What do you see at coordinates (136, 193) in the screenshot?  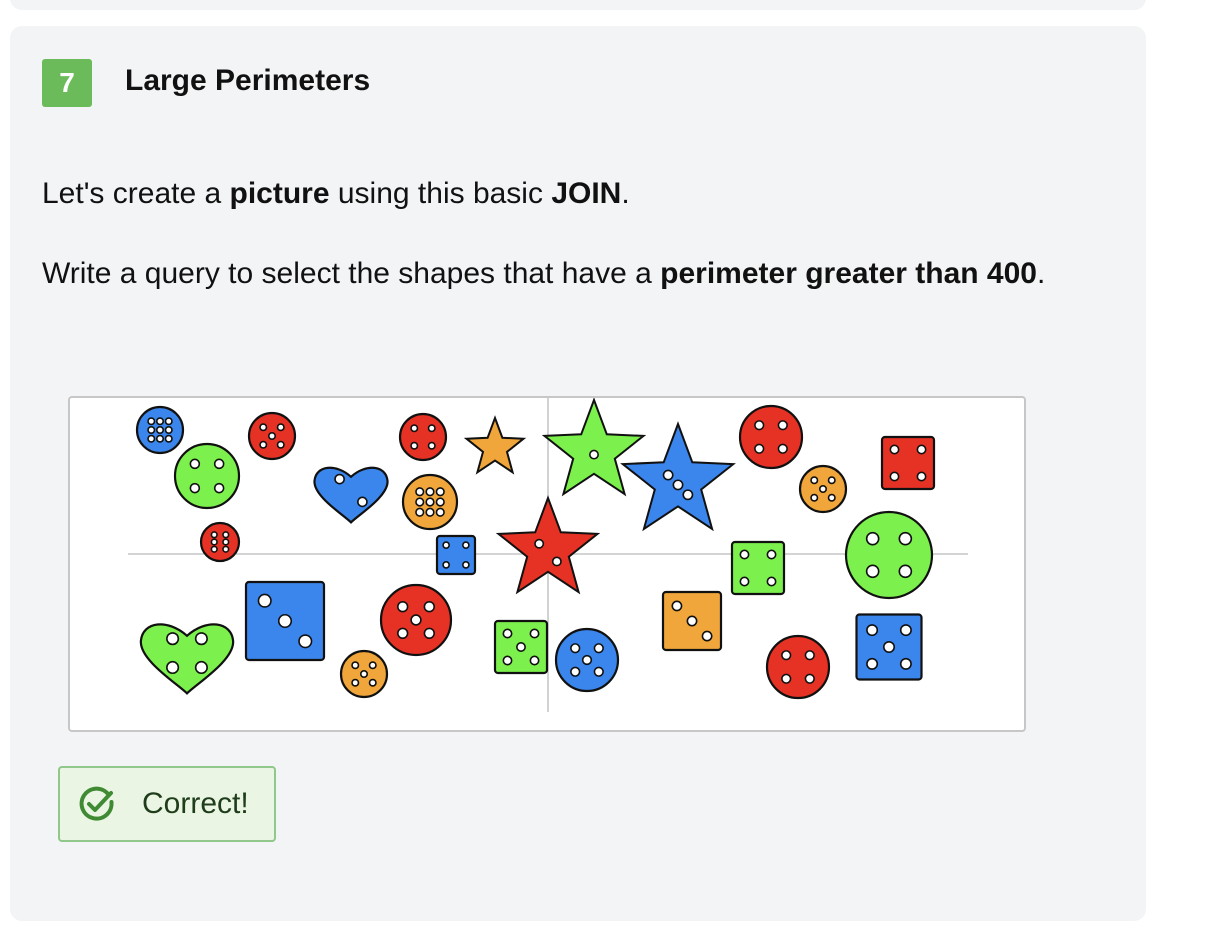 I see `intro-text: Let's create a` at bounding box center [136, 193].